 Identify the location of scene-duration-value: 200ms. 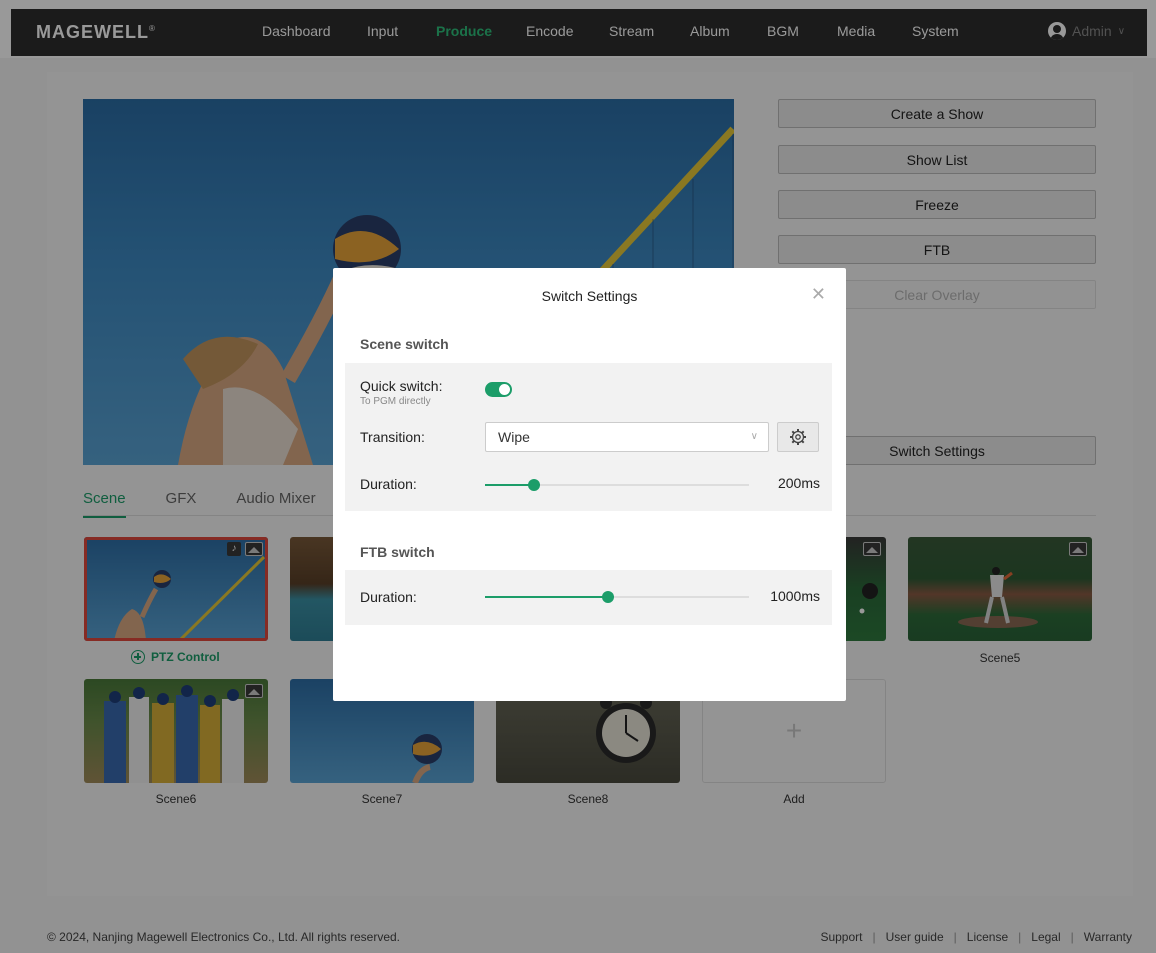
(798, 483).